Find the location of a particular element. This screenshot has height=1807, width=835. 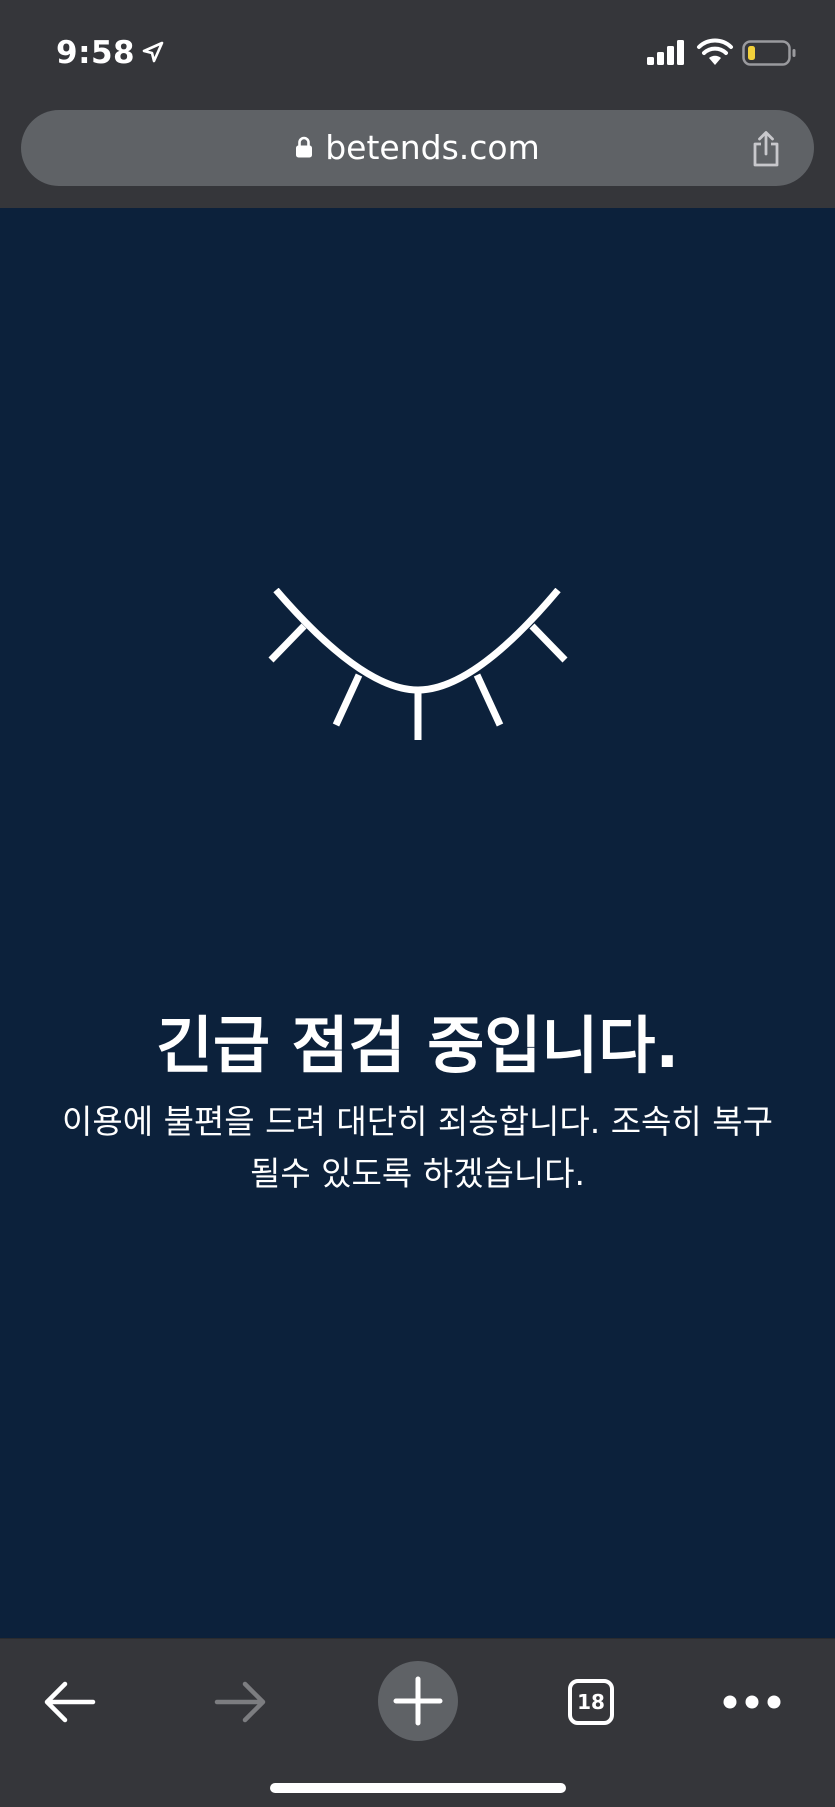

status-time: 9:58 is located at coordinates (96, 53).